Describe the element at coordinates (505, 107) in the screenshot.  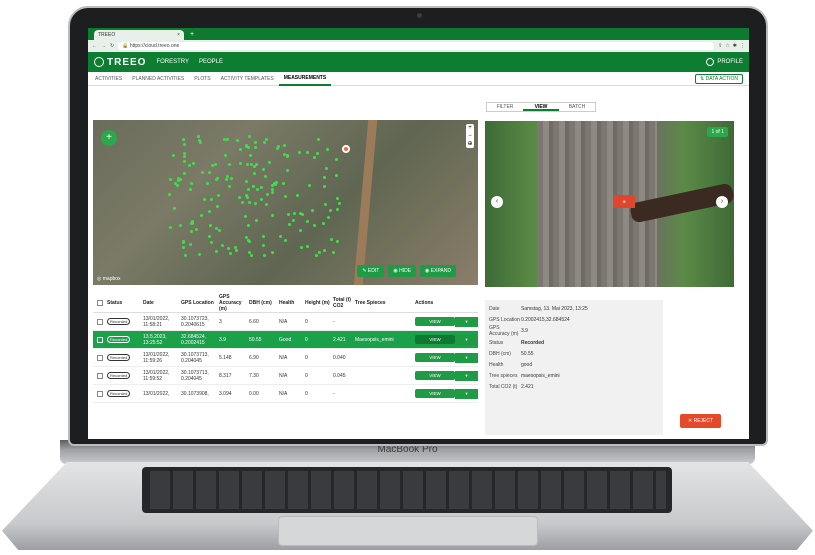
I see `tab-filter: FILTER` at that location.